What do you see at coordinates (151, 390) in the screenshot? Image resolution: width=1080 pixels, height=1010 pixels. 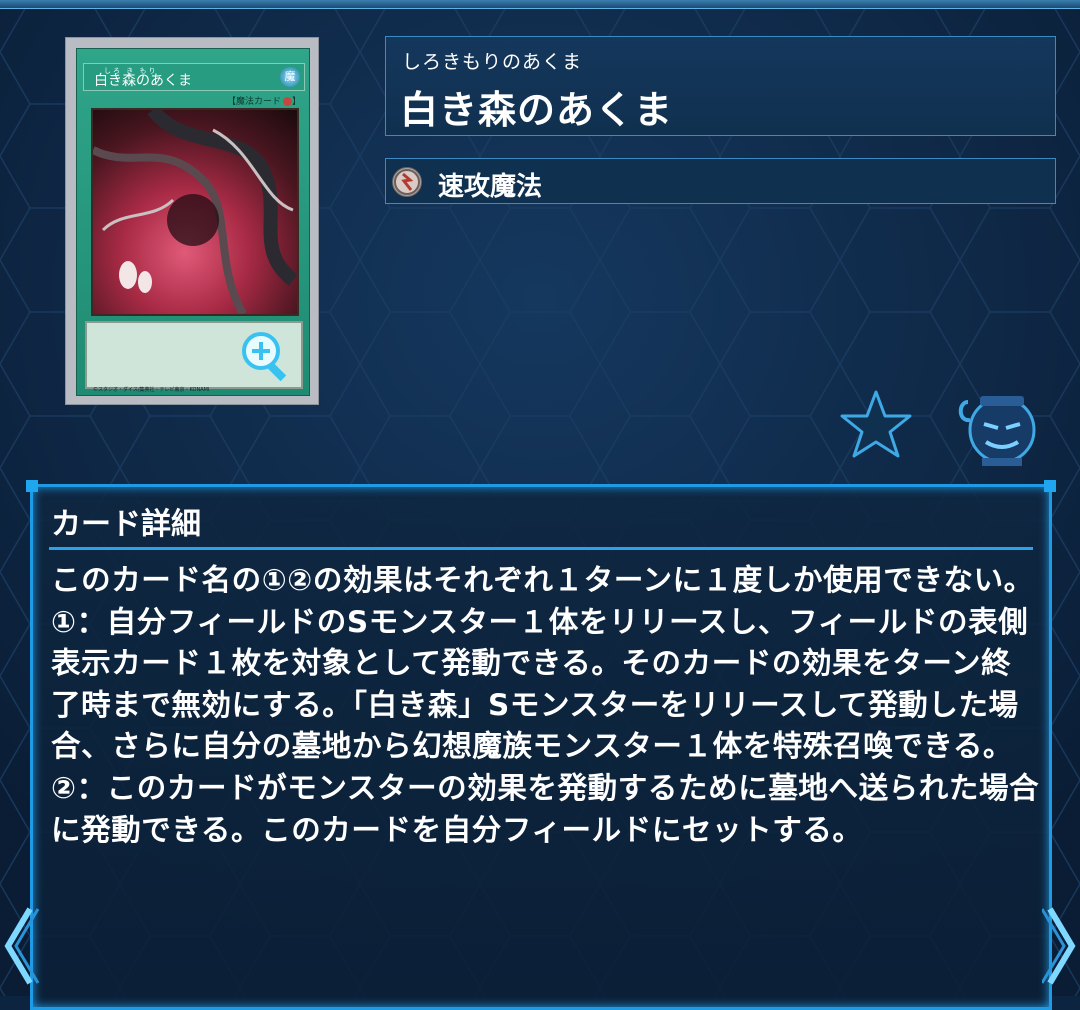 I see `card-copyright: ©スタジオ・ダイス/集英社・テレビ東京・KONAMI` at bounding box center [151, 390].